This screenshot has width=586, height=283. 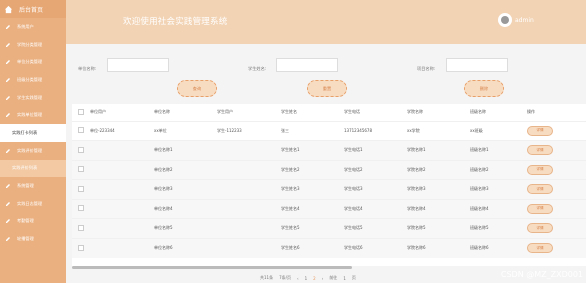 What do you see at coordinates (102, 130) in the screenshot?
I see `table-cell: 单位-223344` at bounding box center [102, 130].